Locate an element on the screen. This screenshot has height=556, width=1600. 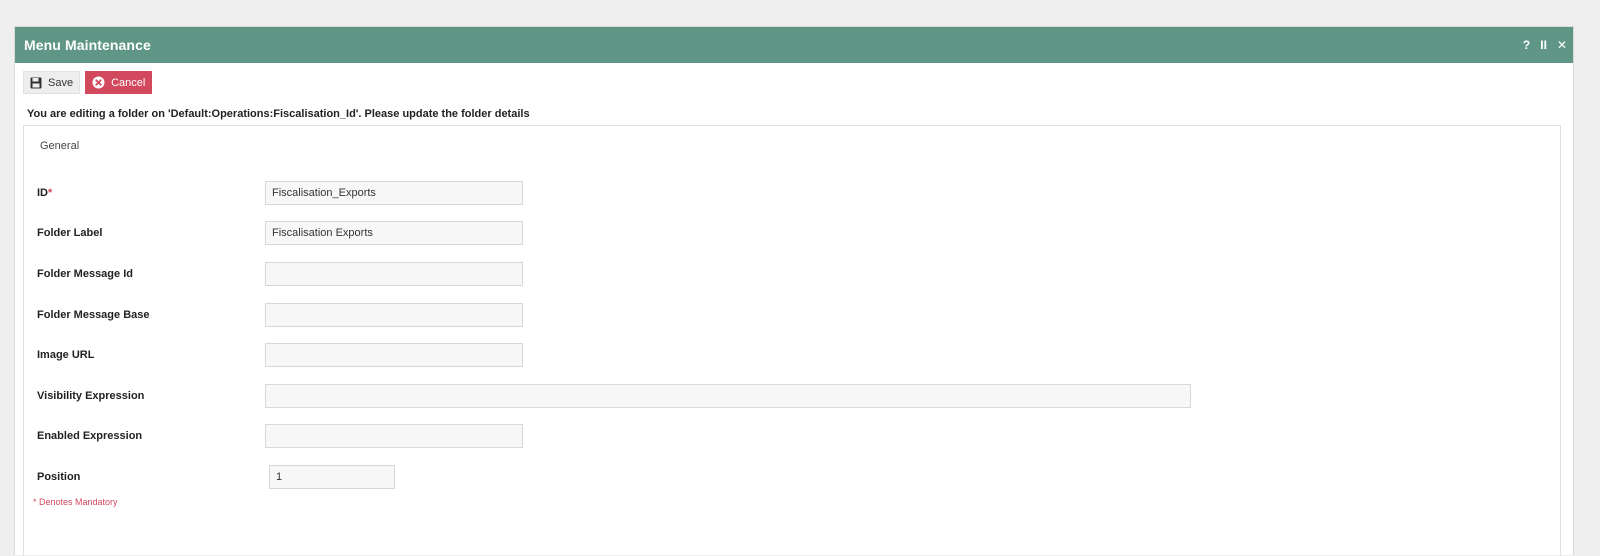
folder-label-row: Folder Label is located at coordinates (69, 233).